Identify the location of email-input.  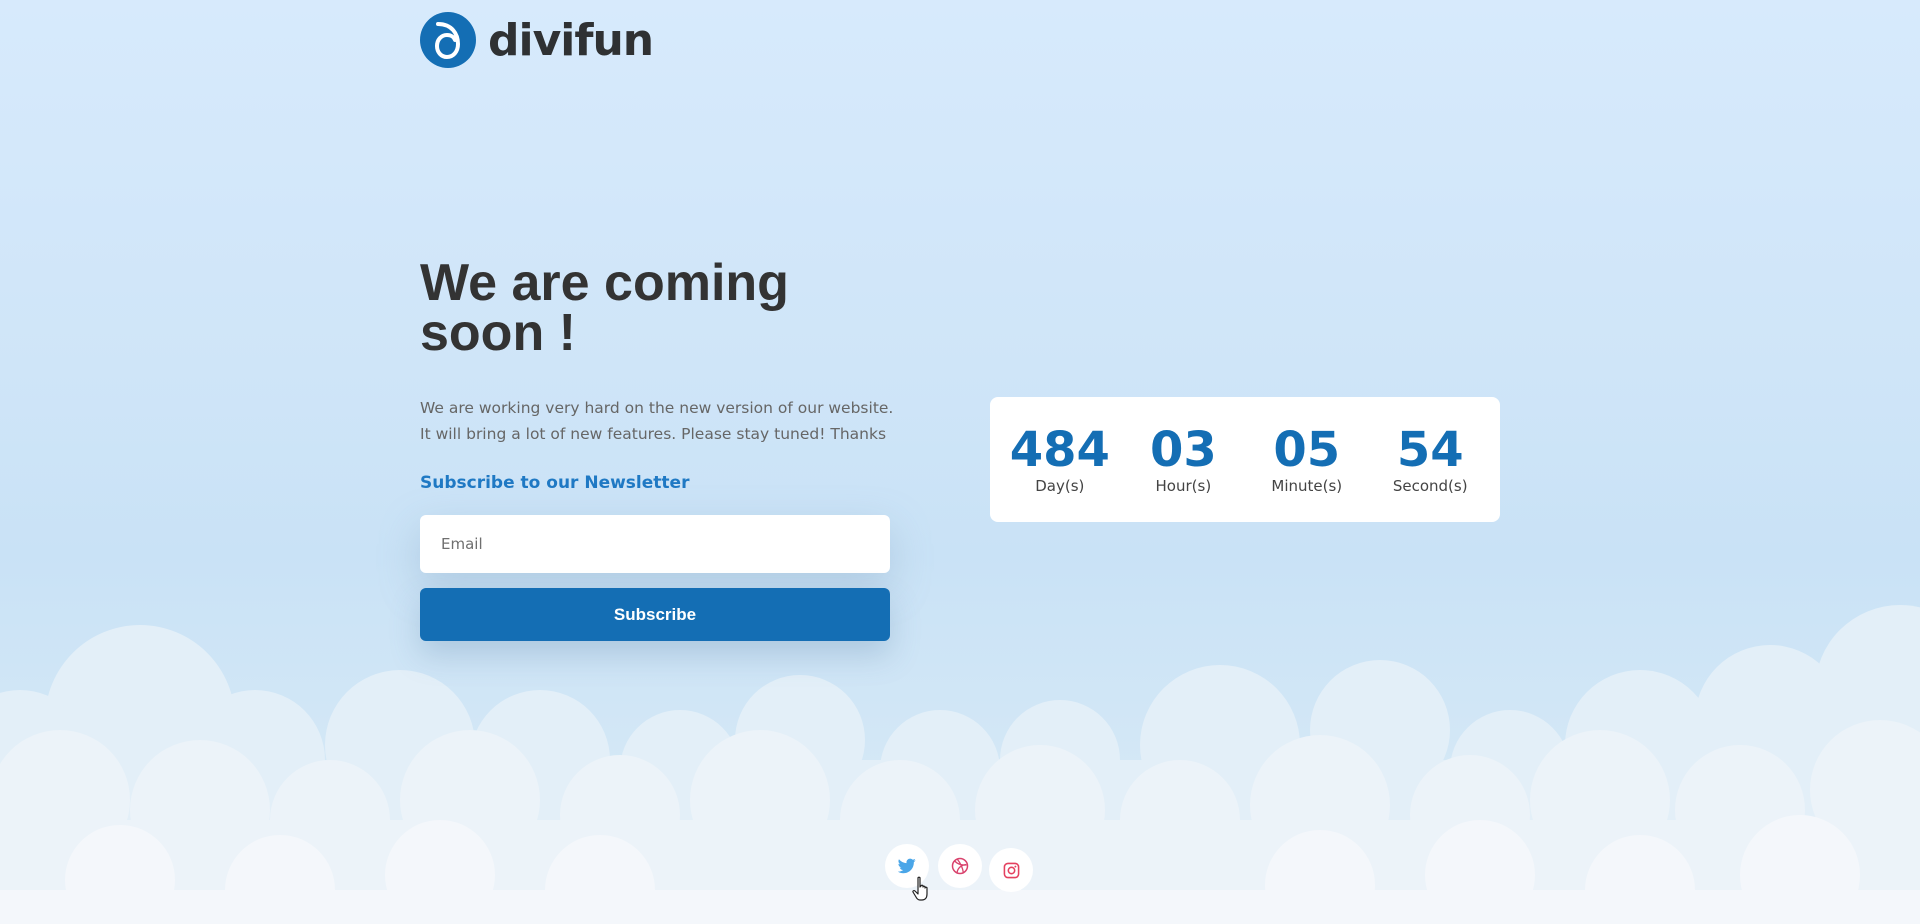
(655, 544).